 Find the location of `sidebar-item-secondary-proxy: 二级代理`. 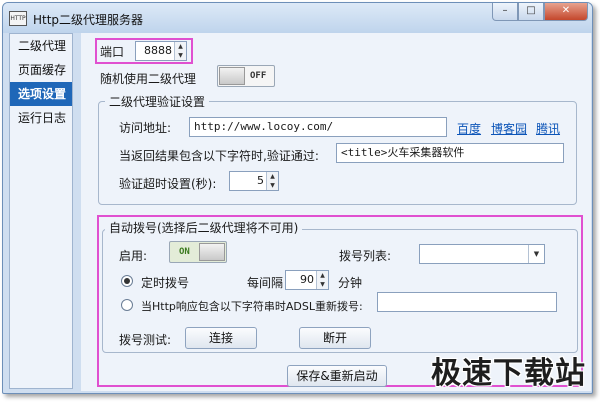

sidebar-item-secondary-proxy: 二级代理 is located at coordinates (41, 46).